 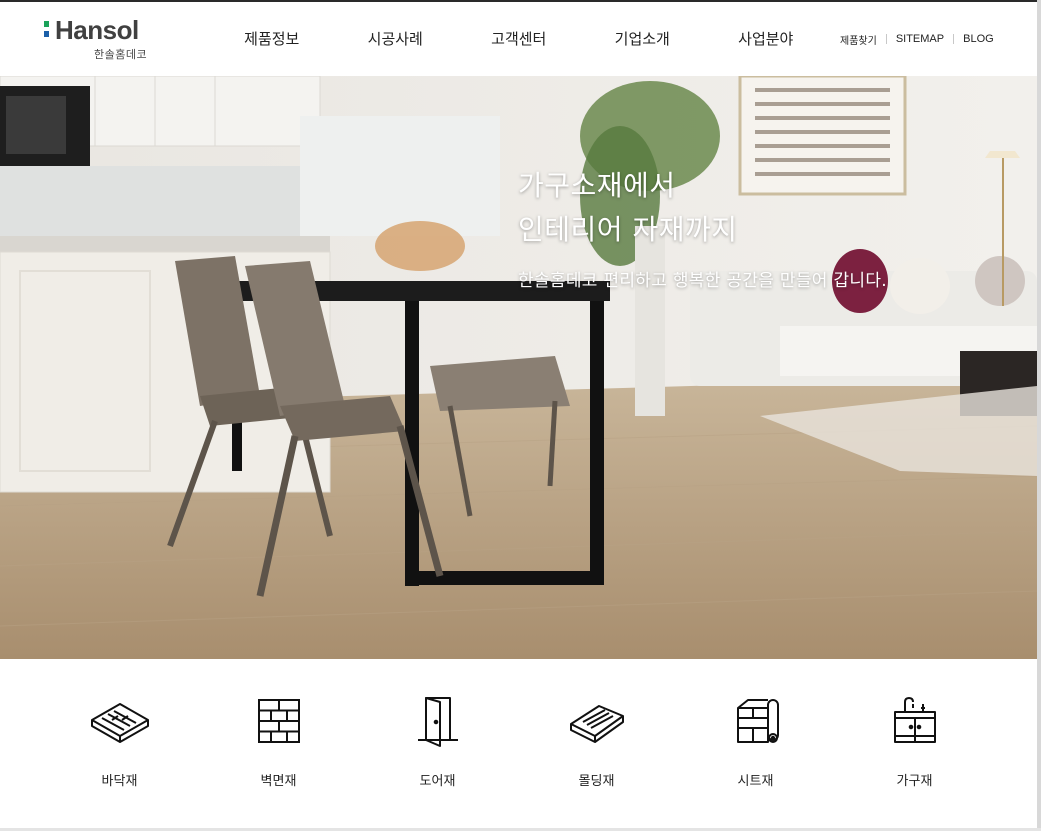 What do you see at coordinates (119, 745) in the screenshot?
I see `category-floor: 바닥재` at bounding box center [119, 745].